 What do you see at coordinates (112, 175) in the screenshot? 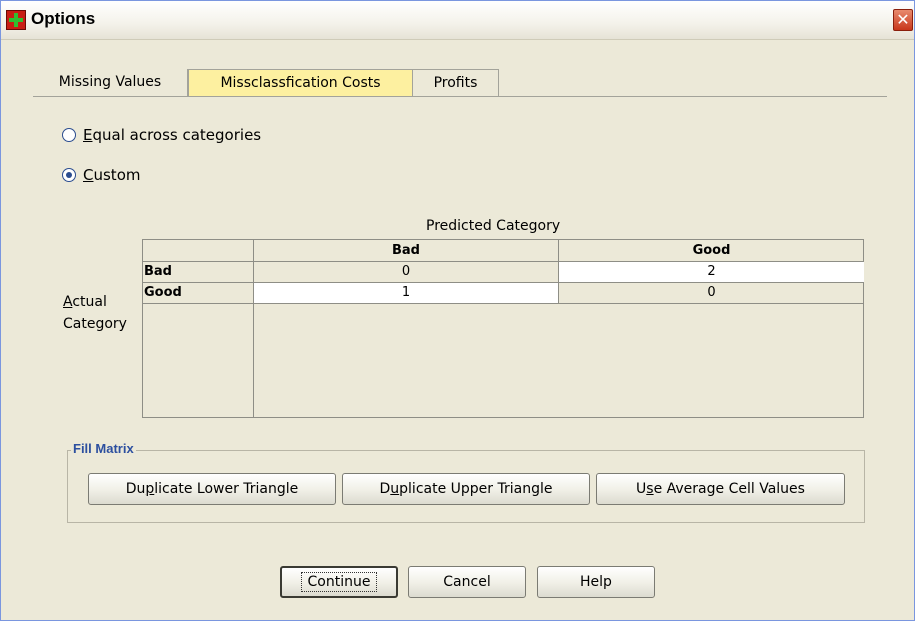
I see `radio-label: Custom` at bounding box center [112, 175].